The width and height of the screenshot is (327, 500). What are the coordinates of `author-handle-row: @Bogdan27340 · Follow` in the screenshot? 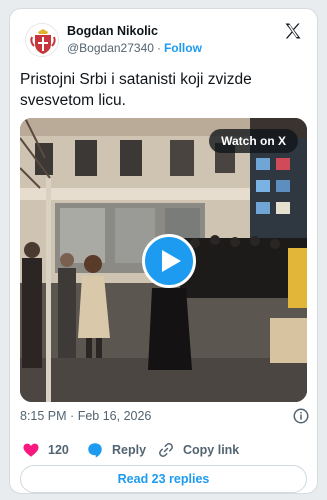 It's located at (134, 48).